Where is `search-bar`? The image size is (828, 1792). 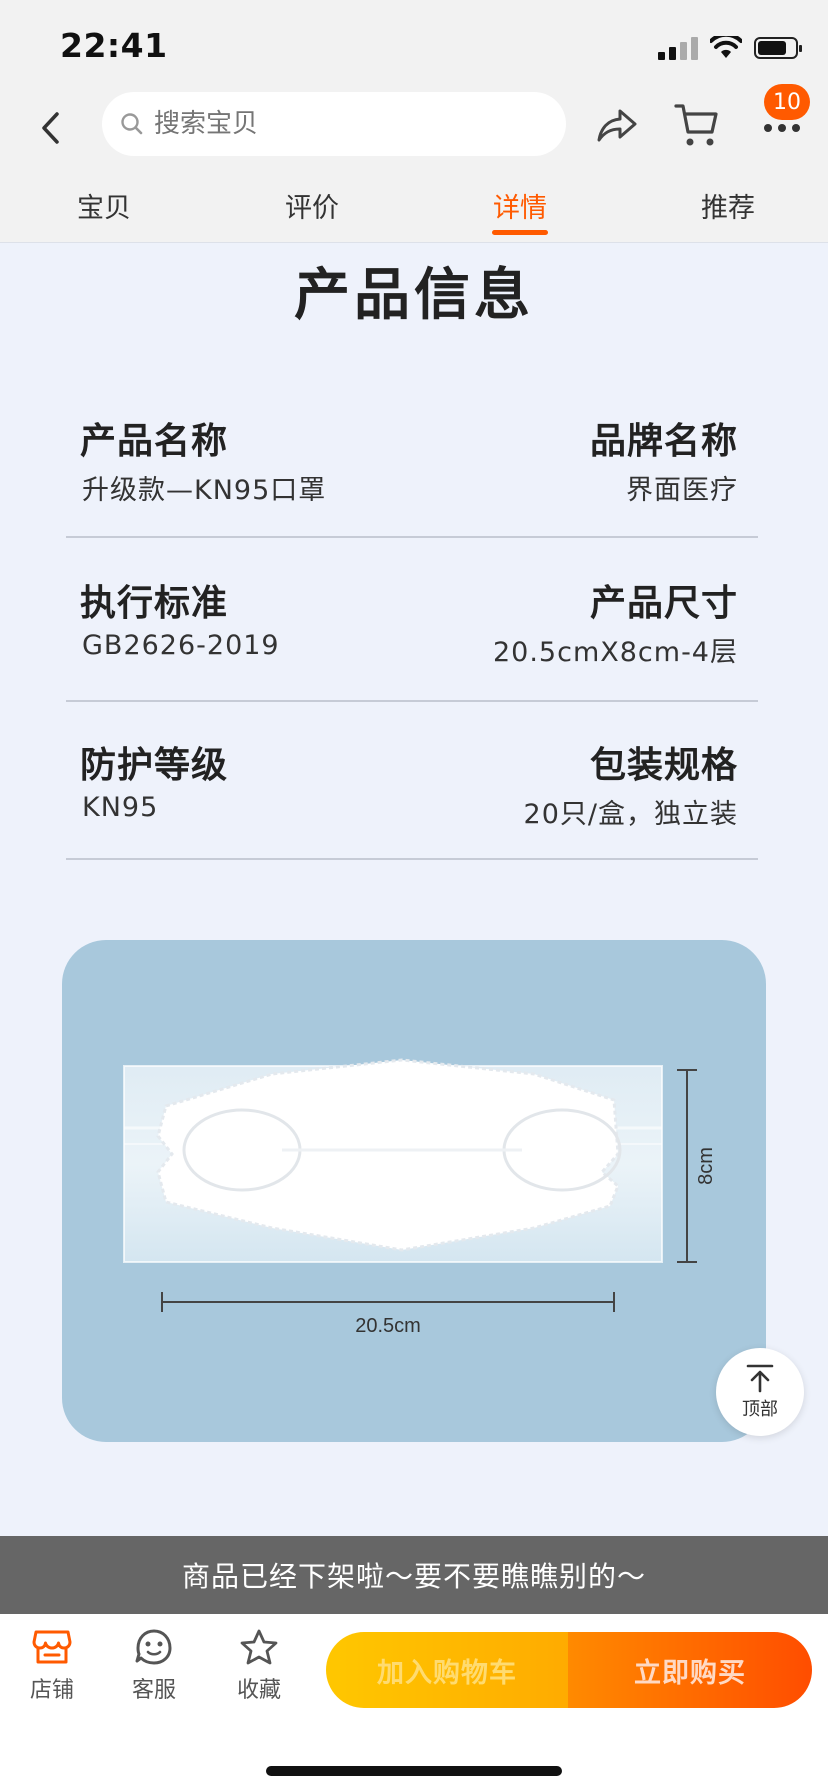
search-bar is located at coordinates (334, 124).